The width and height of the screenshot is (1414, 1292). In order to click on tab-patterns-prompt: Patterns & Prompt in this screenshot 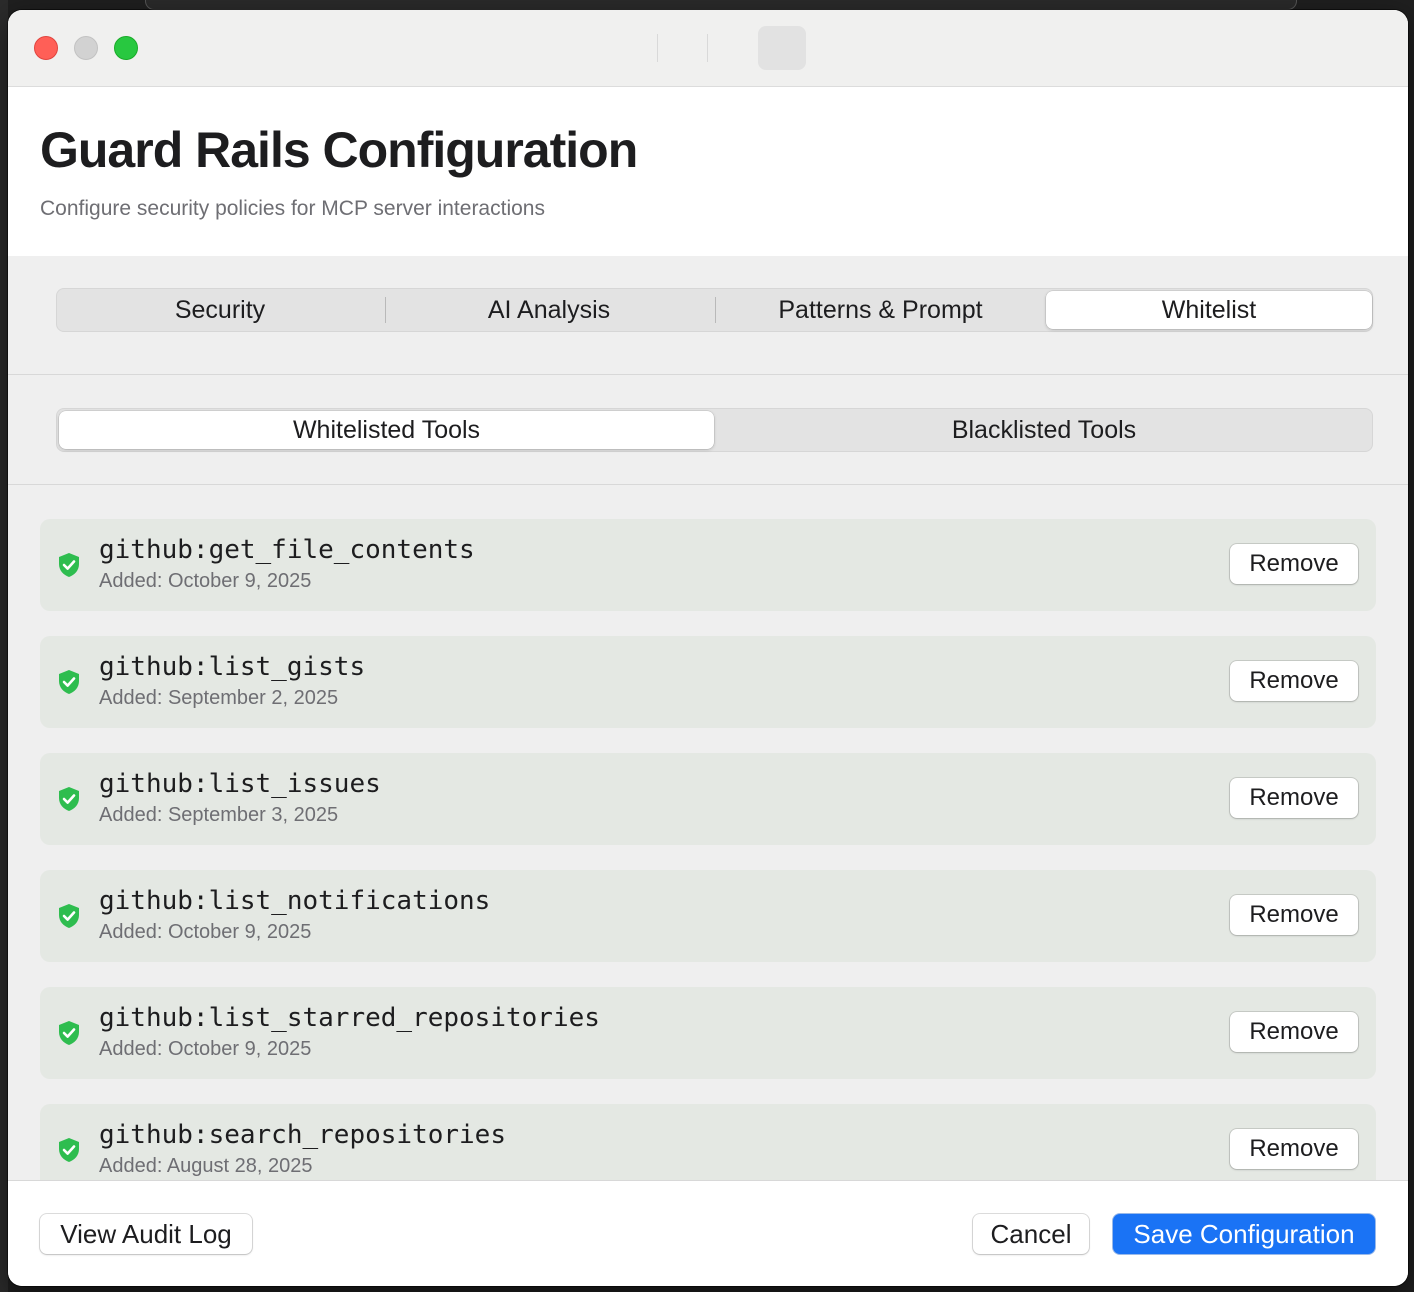, I will do `click(880, 310)`.